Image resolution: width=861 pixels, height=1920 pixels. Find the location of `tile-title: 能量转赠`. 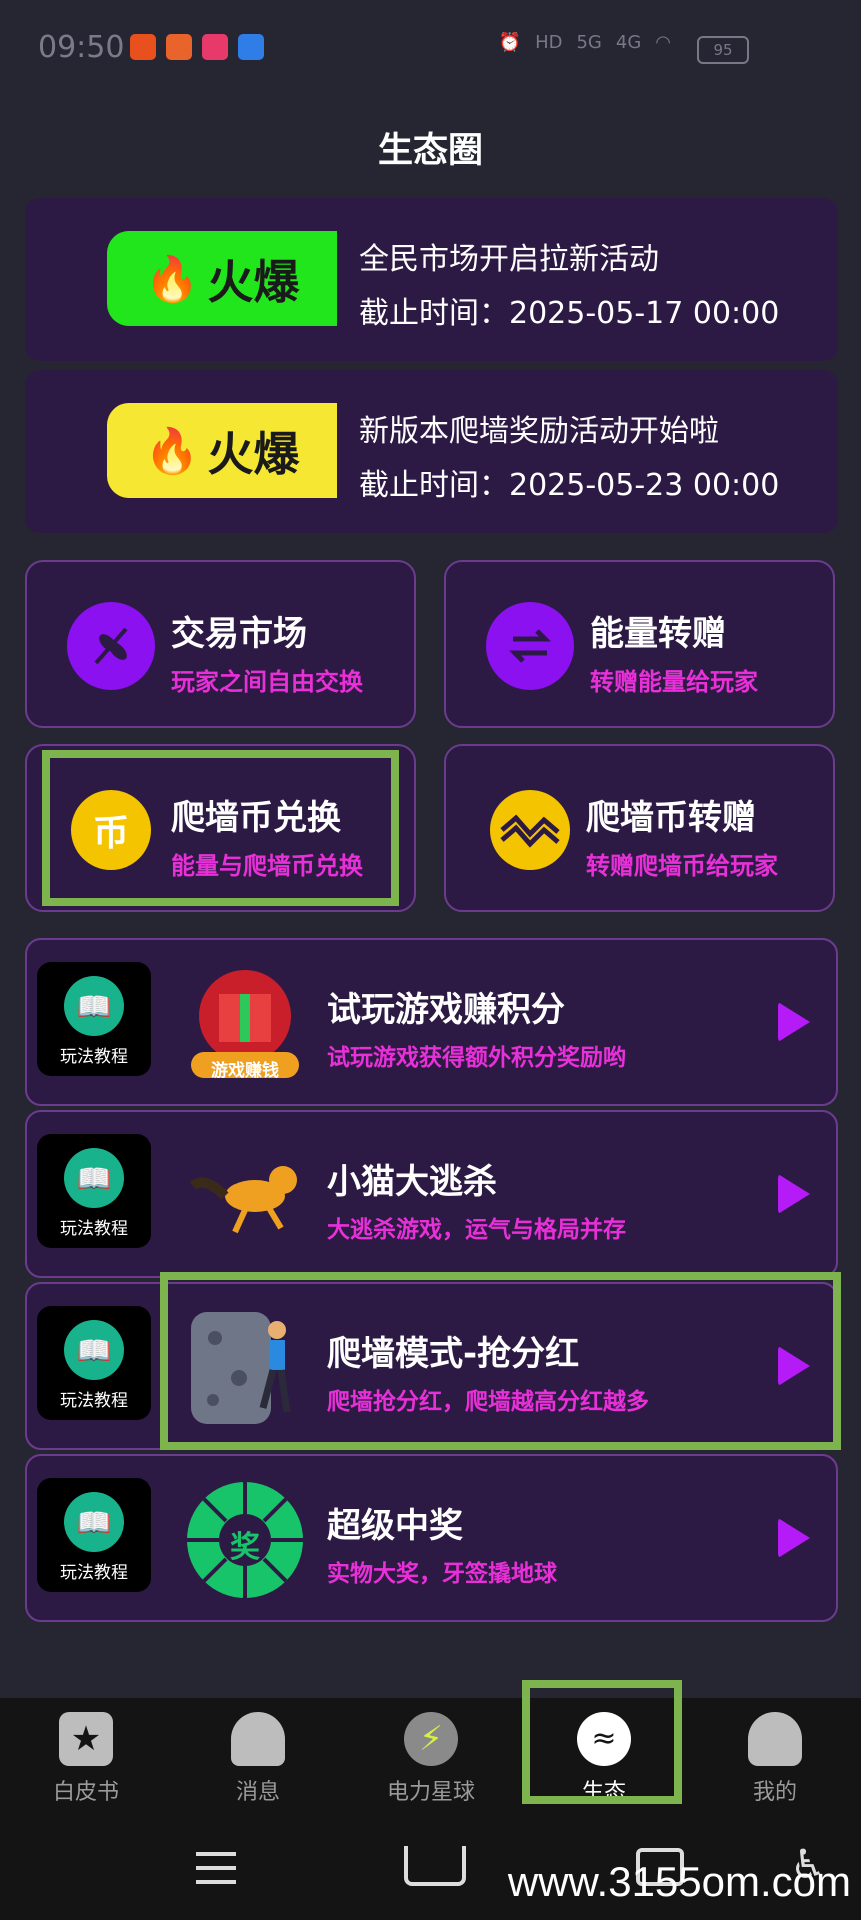

tile-title: 能量转赠 is located at coordinates (658, 634).